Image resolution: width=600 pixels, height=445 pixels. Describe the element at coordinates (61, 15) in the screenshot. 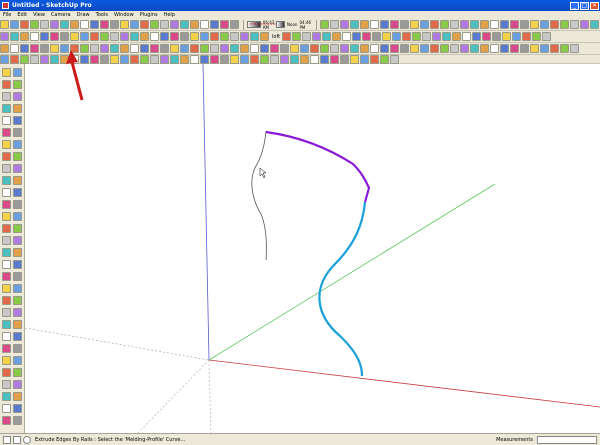

I see `menu-camera: Camera` at that location.